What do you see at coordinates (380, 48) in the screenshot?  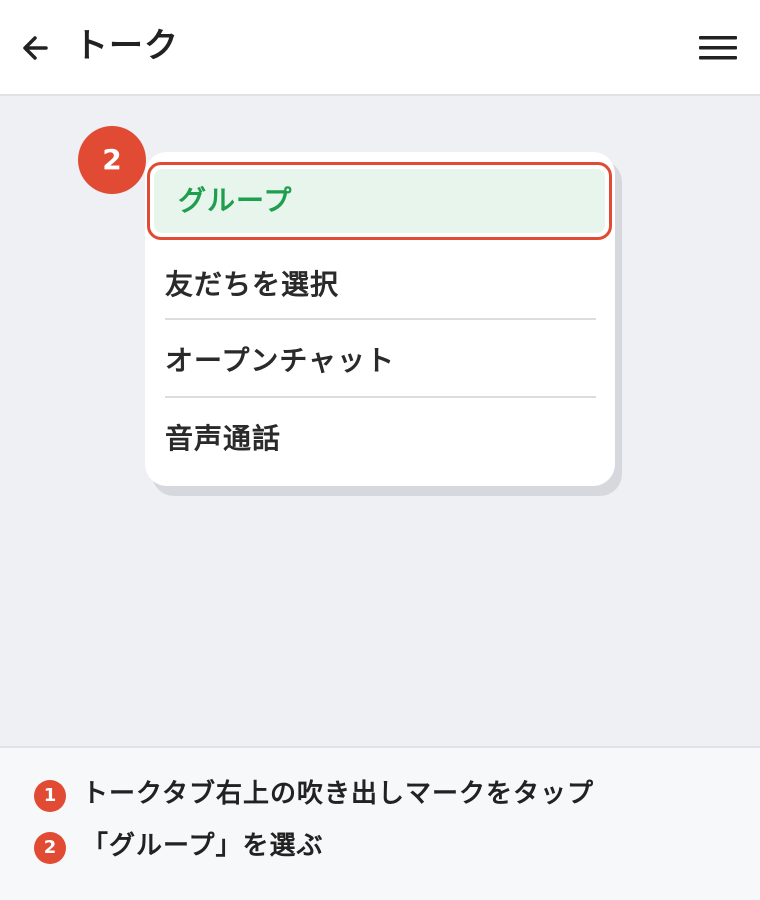 I see `app-header: トーク` at bounding box center [380, 48].